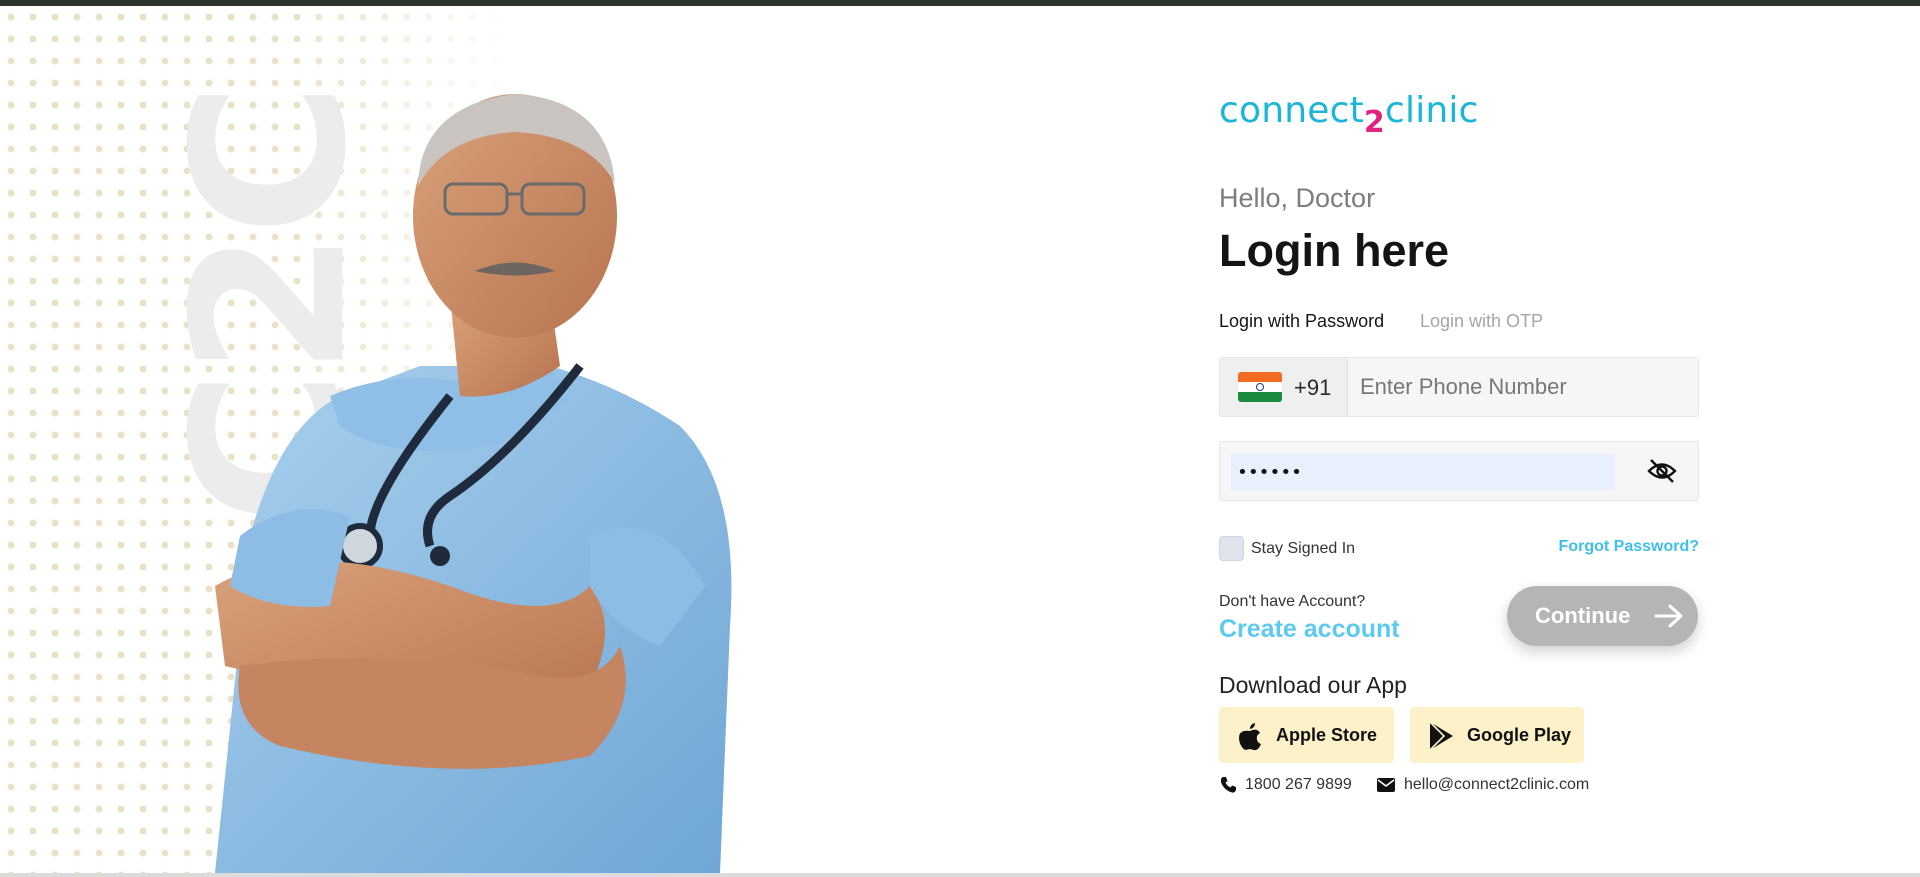 The height and width of the screenshot is (877, 1920). What do you see at coordinates (960, 875) in the screenshot?
I see `bottom-strip` at bounding box center [960, 875].